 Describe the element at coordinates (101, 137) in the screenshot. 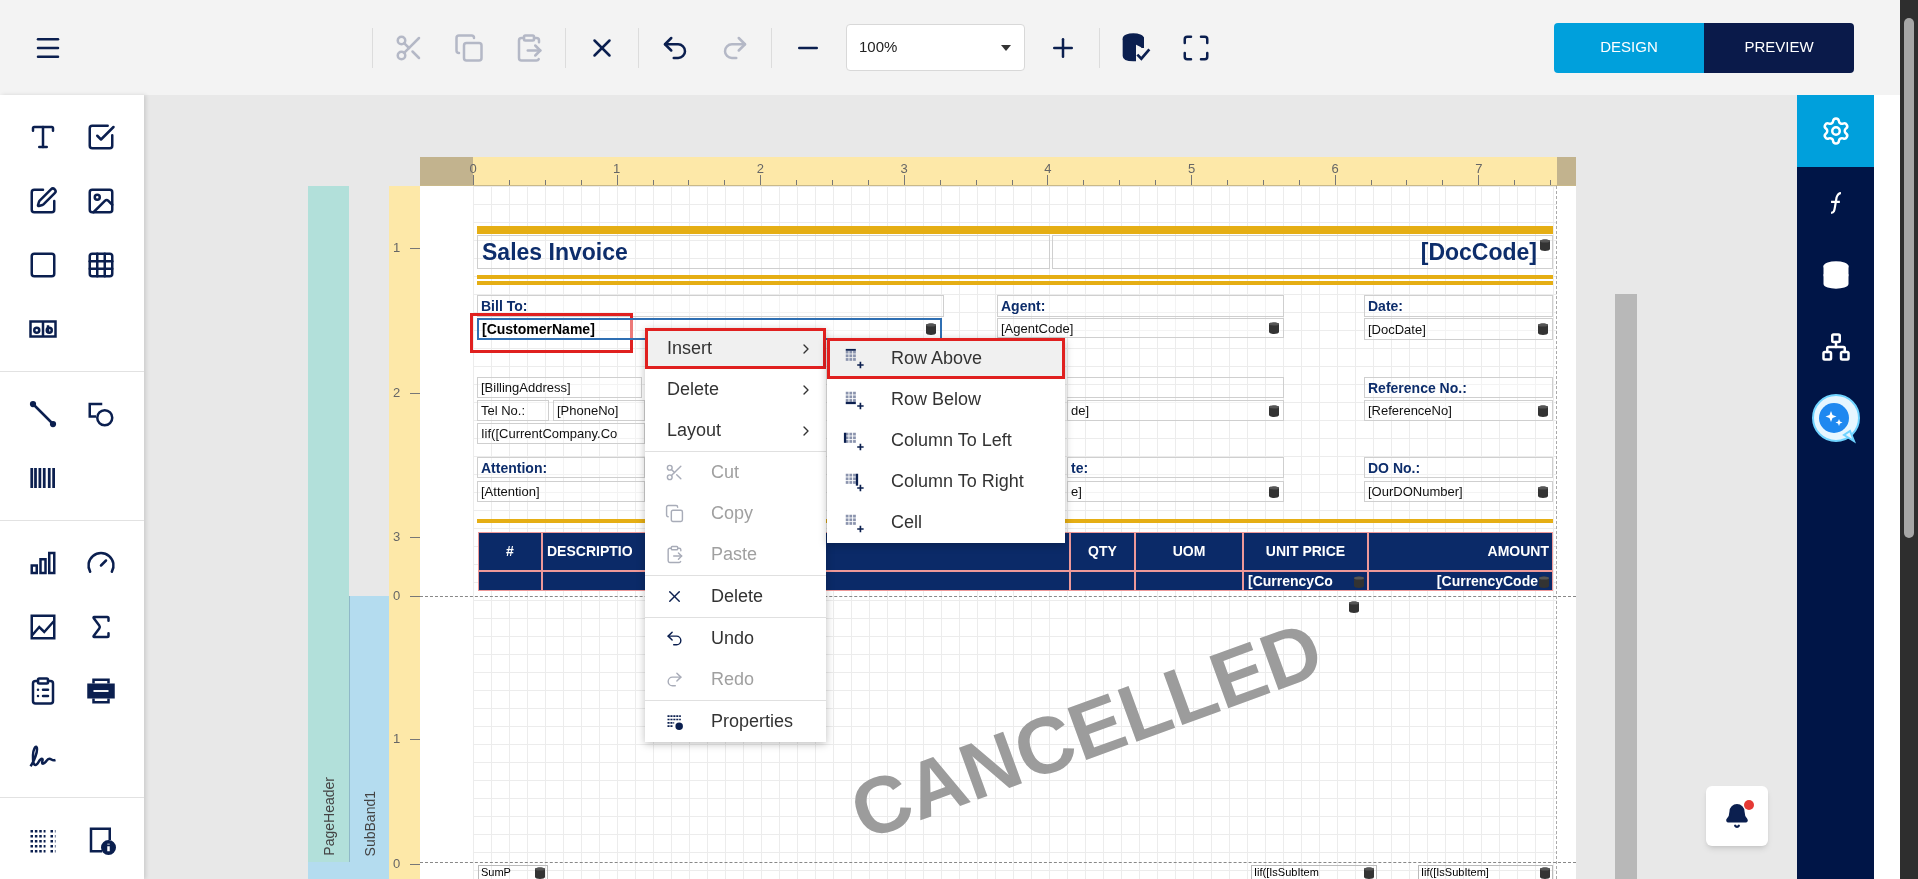

I see `checkbox-tool-icon` at that location.